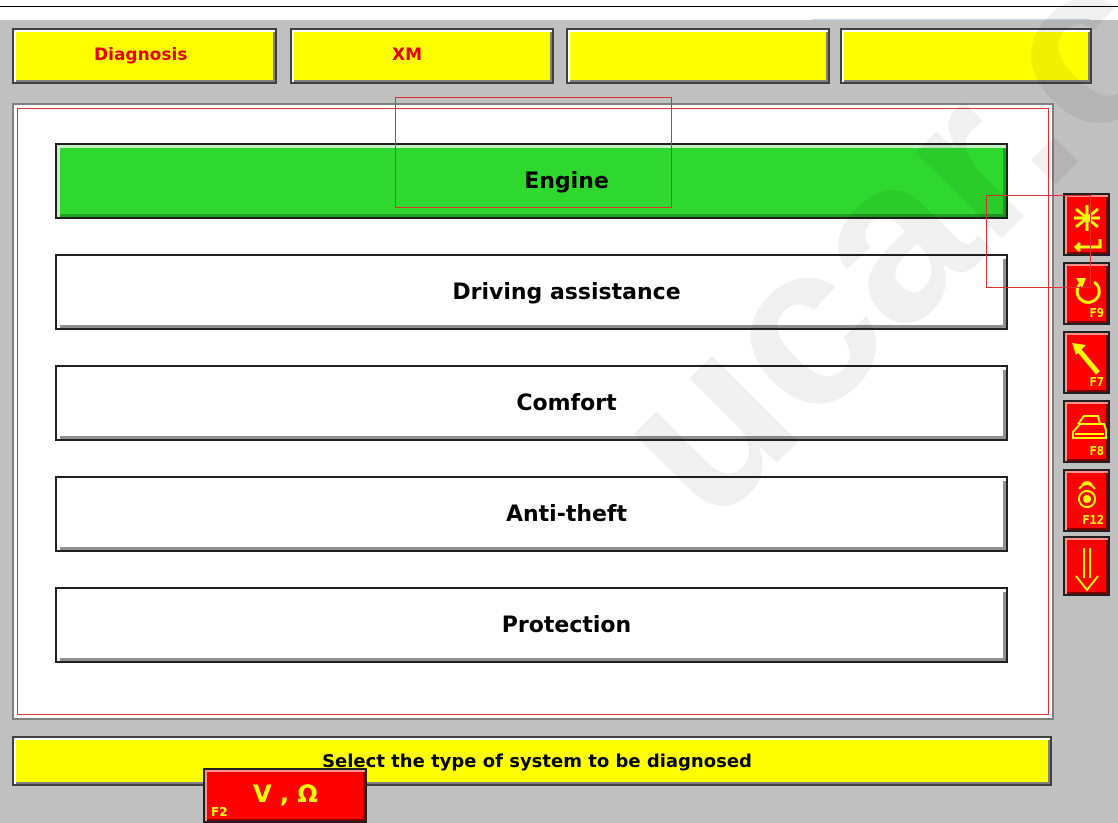 The width and height of the screenshot is (1118, 823). I want to click on menu-item-anti-theft: Anti-theft, so click(531, 514).